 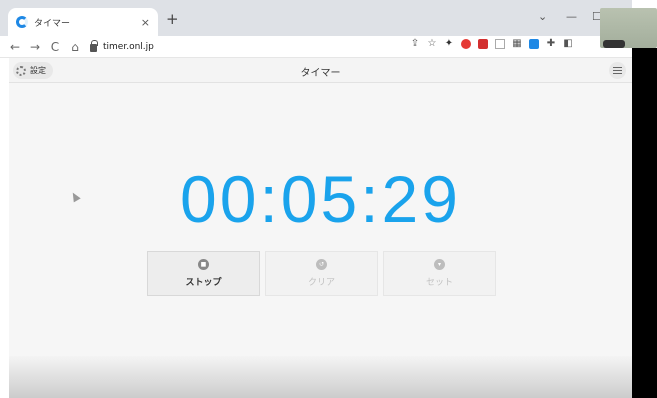 I want to click on extension-grid-icon: ▦, so click(x=517, y=44).